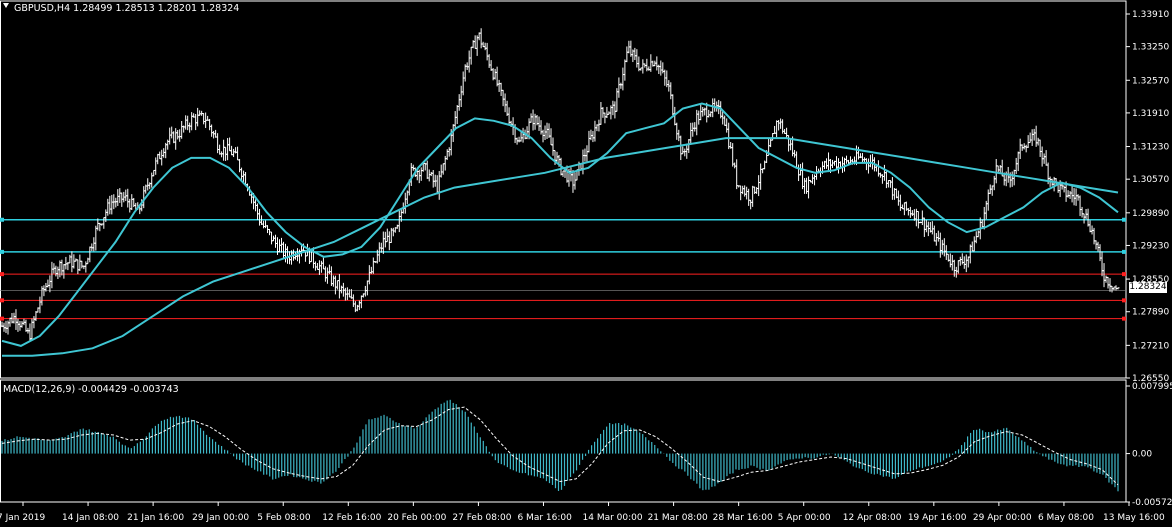 Image resolution: width=1172 pixels, height=527 pixels. What do you see at coordinates (1150, 346) in the screenshot?
I see `price-tick-label: 1.27210` at bounding box center [1150, 346].